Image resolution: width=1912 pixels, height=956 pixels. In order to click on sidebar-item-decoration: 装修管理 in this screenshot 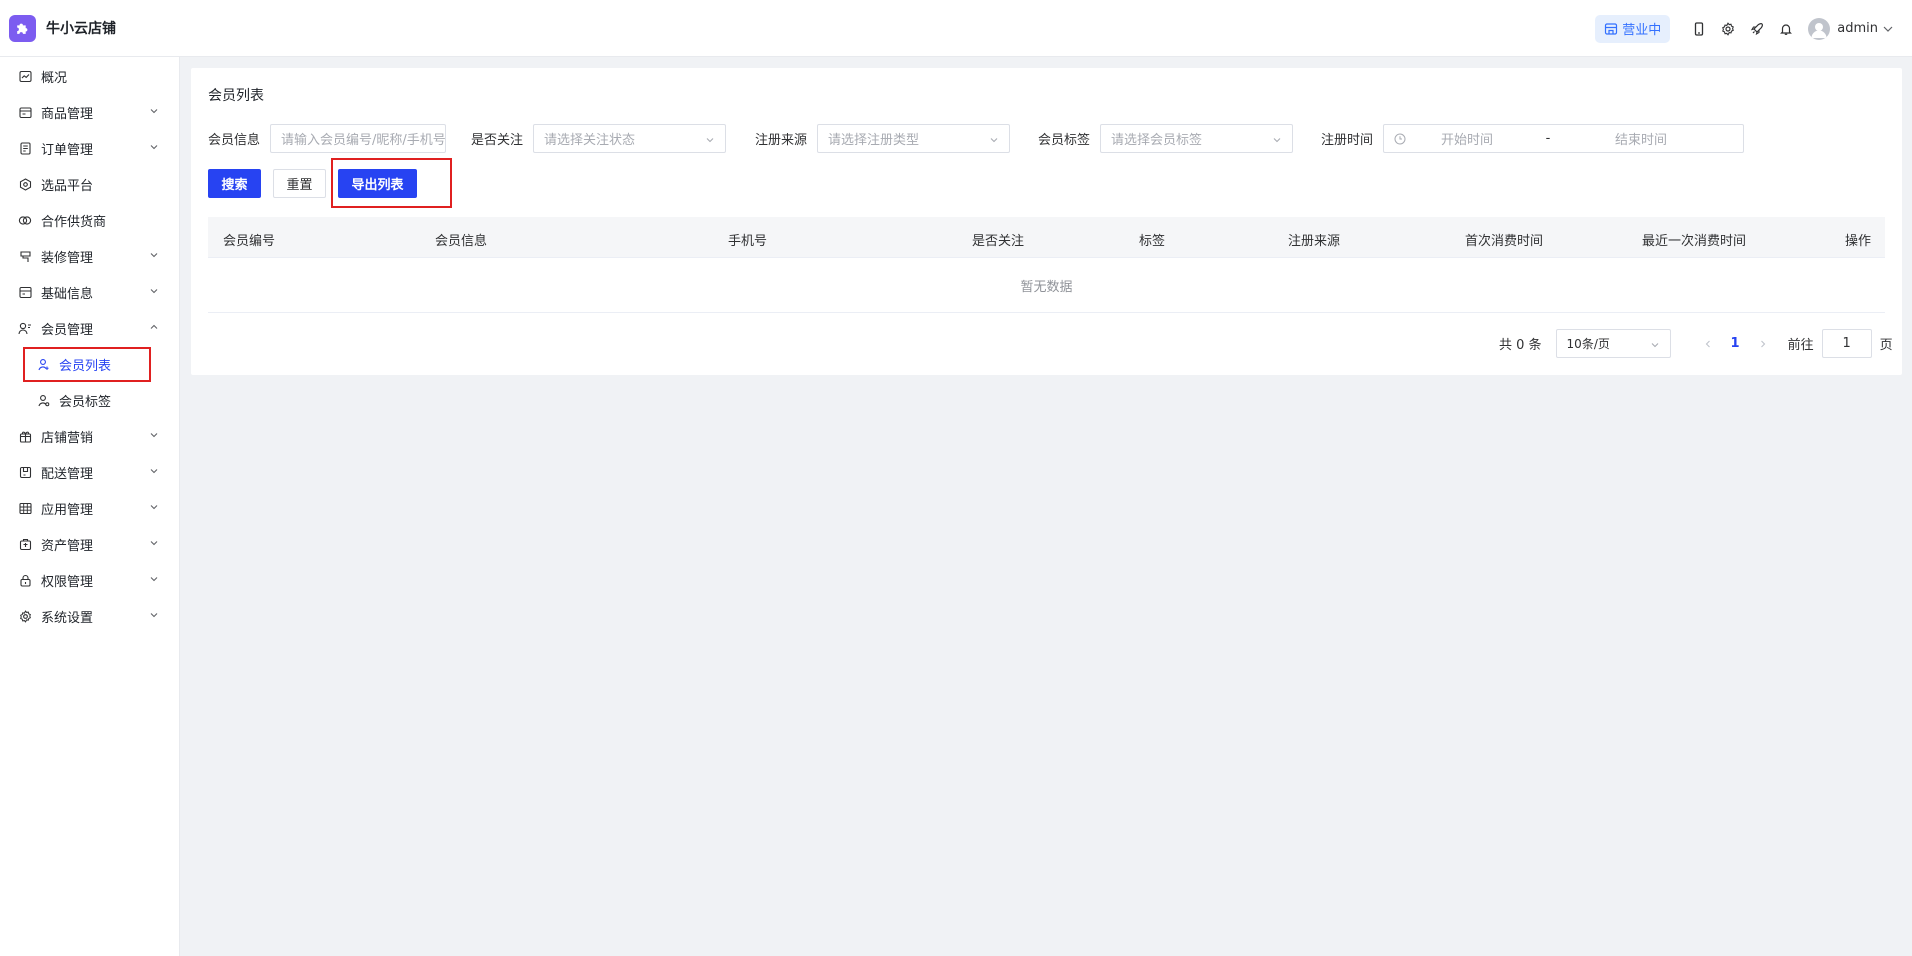, I will do `click(89, 256)`.